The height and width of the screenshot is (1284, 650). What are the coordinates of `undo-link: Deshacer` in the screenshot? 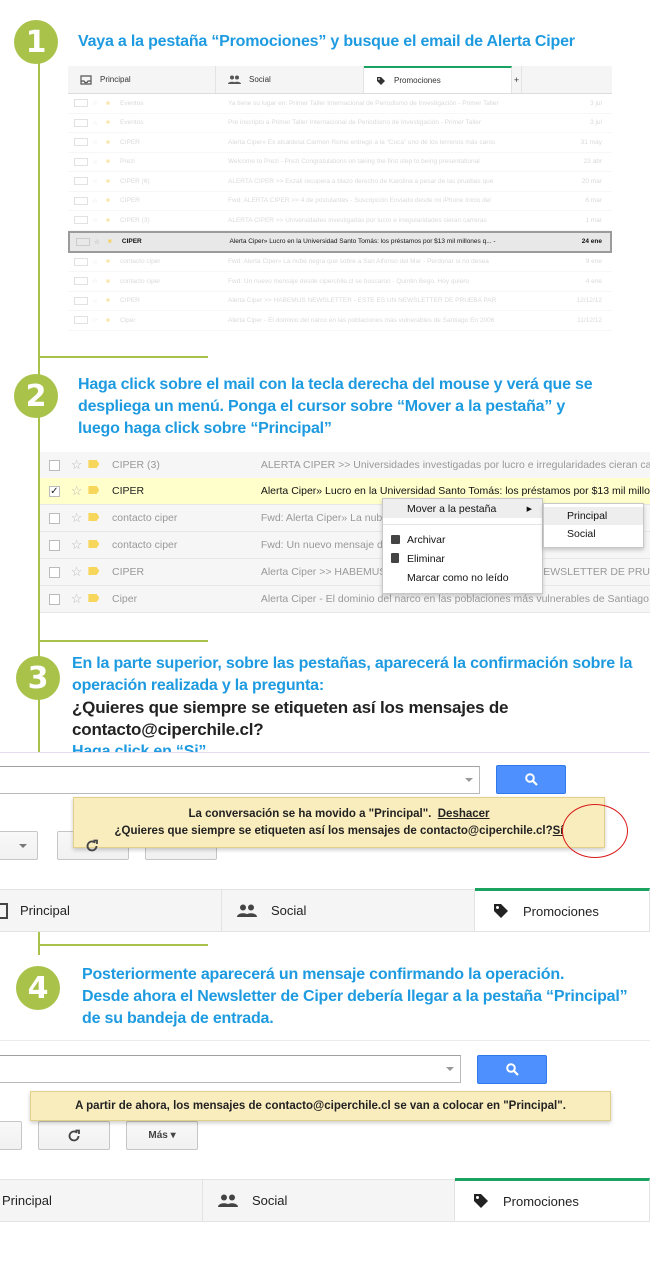 It's located at (464, 814).